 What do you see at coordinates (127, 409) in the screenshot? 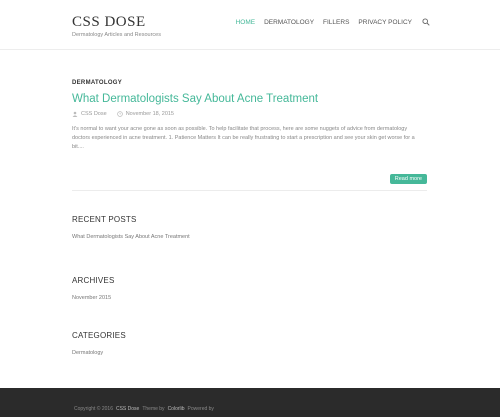
I see `footer-site-link: CSS Dose` at bounding box center [127, 409].